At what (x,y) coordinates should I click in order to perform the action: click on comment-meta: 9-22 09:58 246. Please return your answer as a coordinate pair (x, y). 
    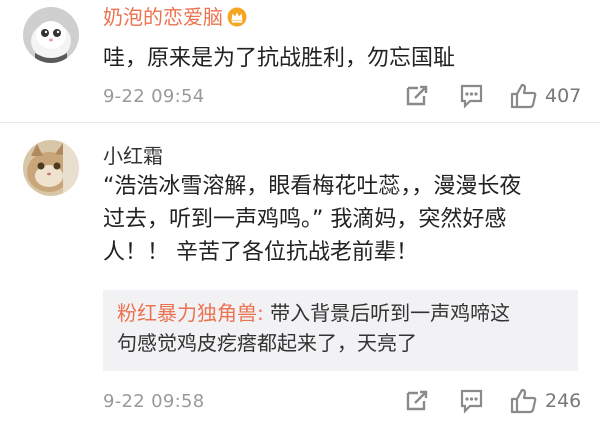
    Looking at the image, I should click on (300, 401).